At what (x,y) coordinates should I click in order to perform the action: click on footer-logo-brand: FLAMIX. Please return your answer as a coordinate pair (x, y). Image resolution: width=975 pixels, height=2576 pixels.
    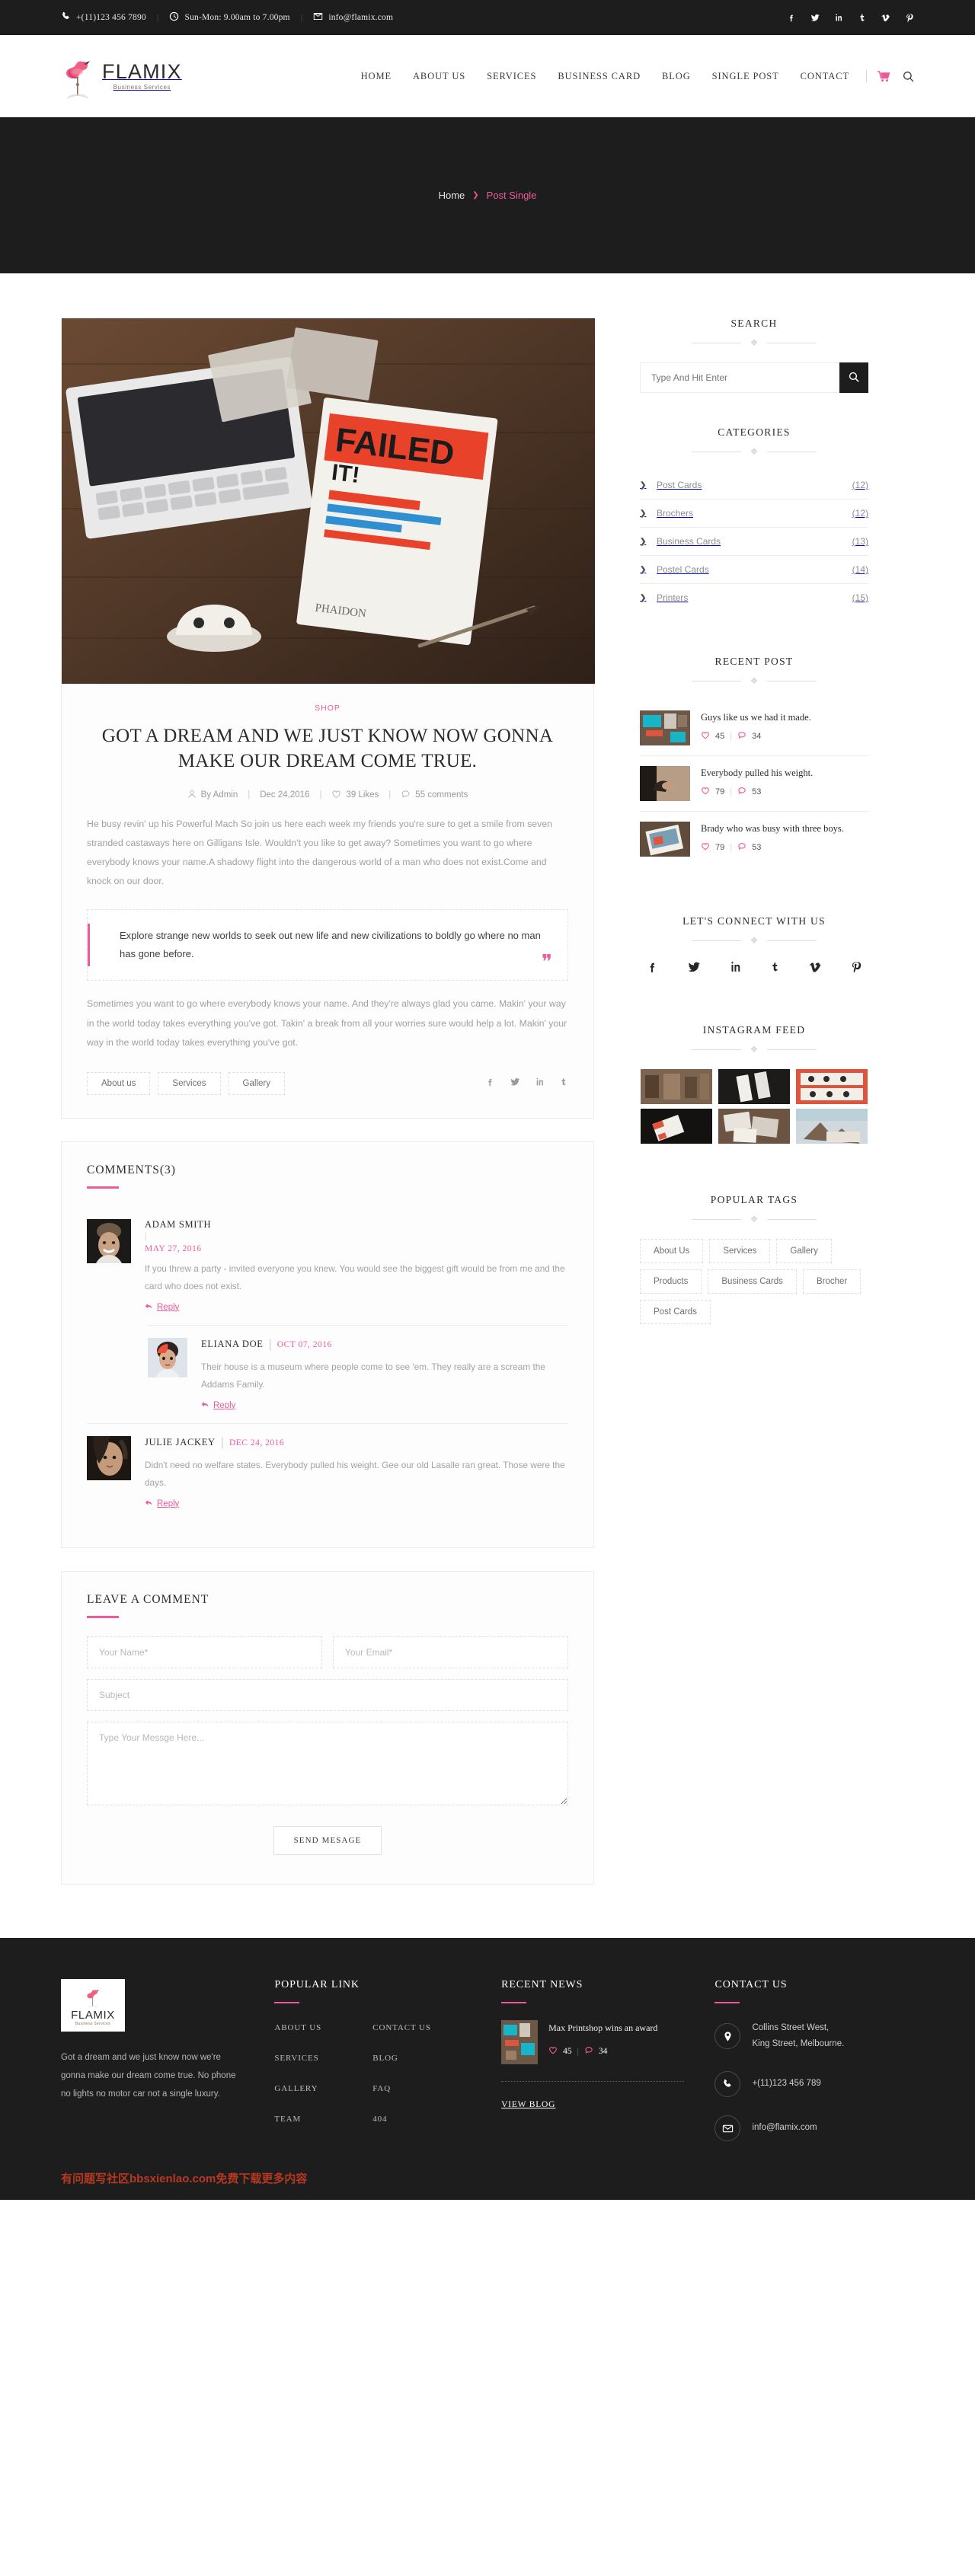
    Looking at the image, I should click on (93, 2015).